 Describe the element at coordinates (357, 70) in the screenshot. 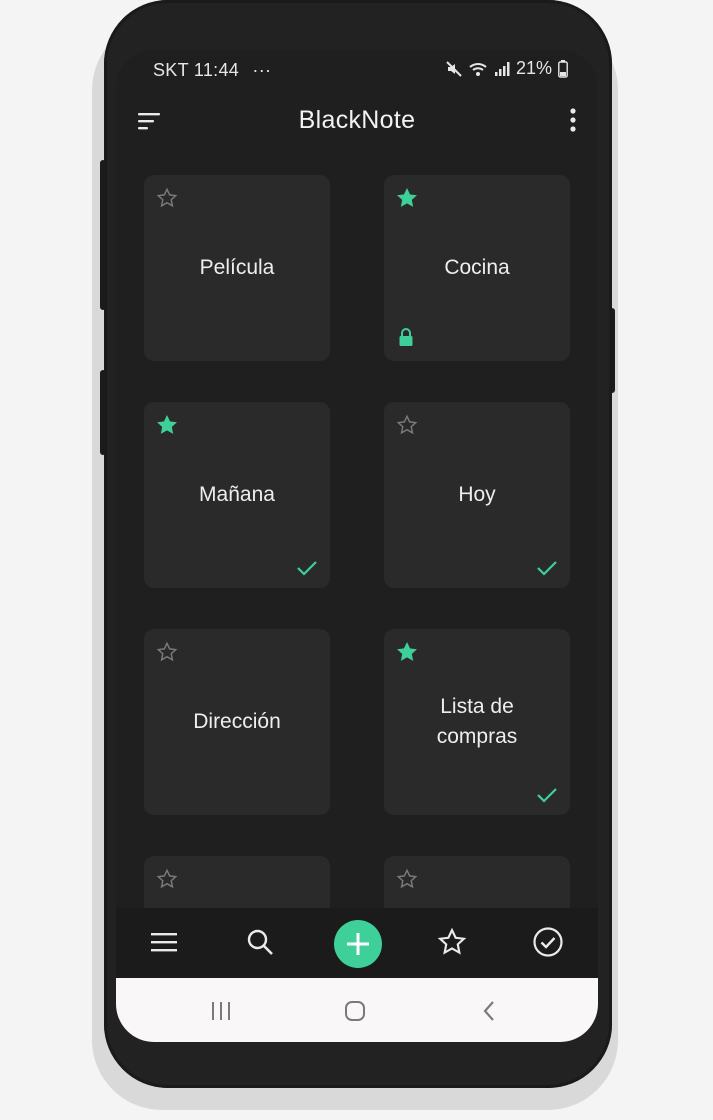

I see `status-bar: SKT 11:44 ··· 21%` at that location.